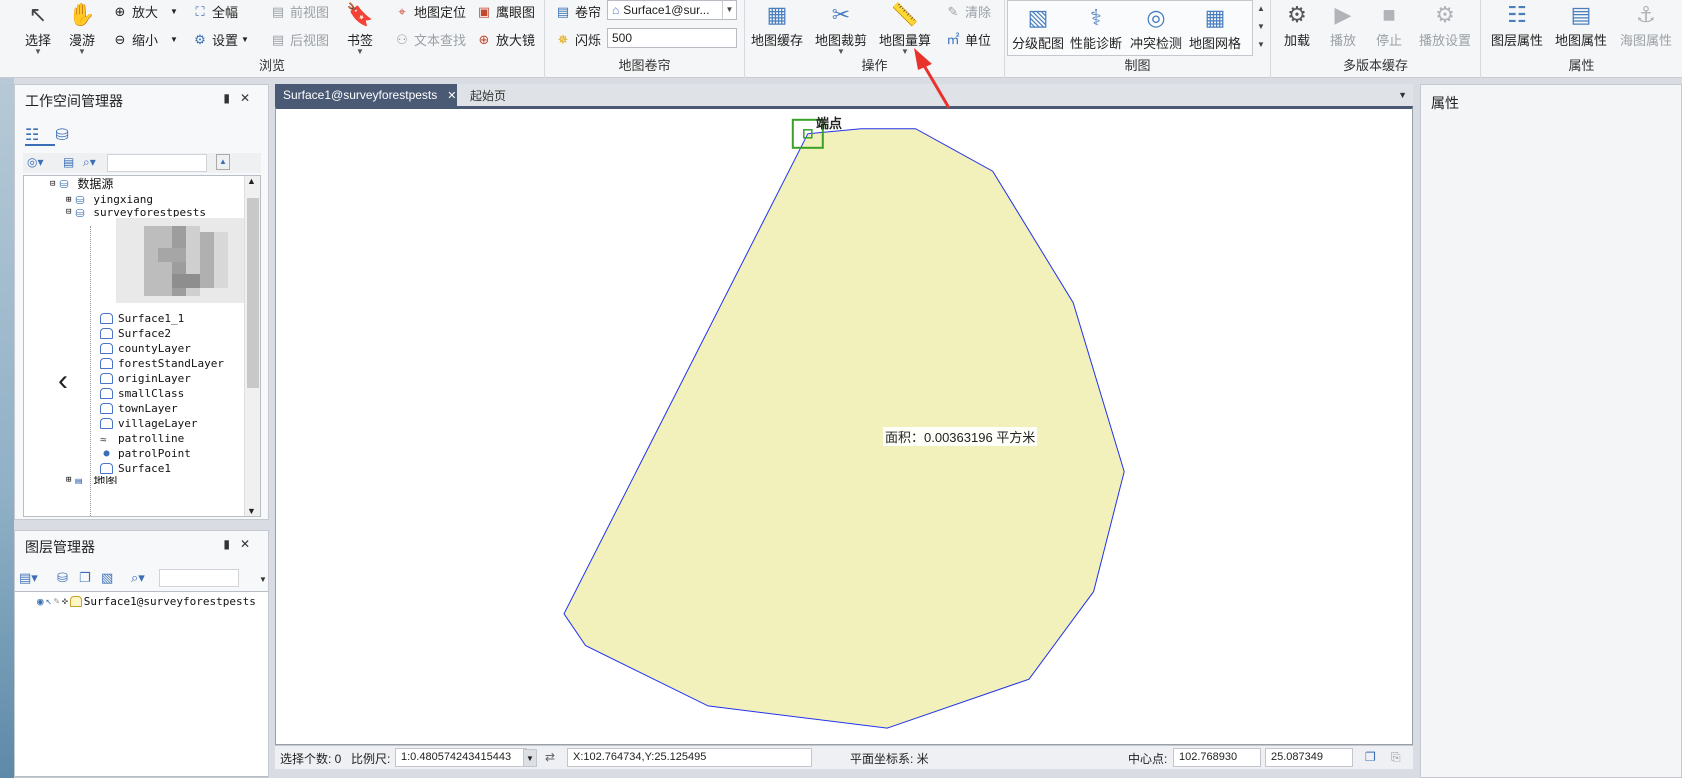  Describe the element at coordinates (1396, 757) in the screenshot. I see `paste-icon: ⎘` at that location.